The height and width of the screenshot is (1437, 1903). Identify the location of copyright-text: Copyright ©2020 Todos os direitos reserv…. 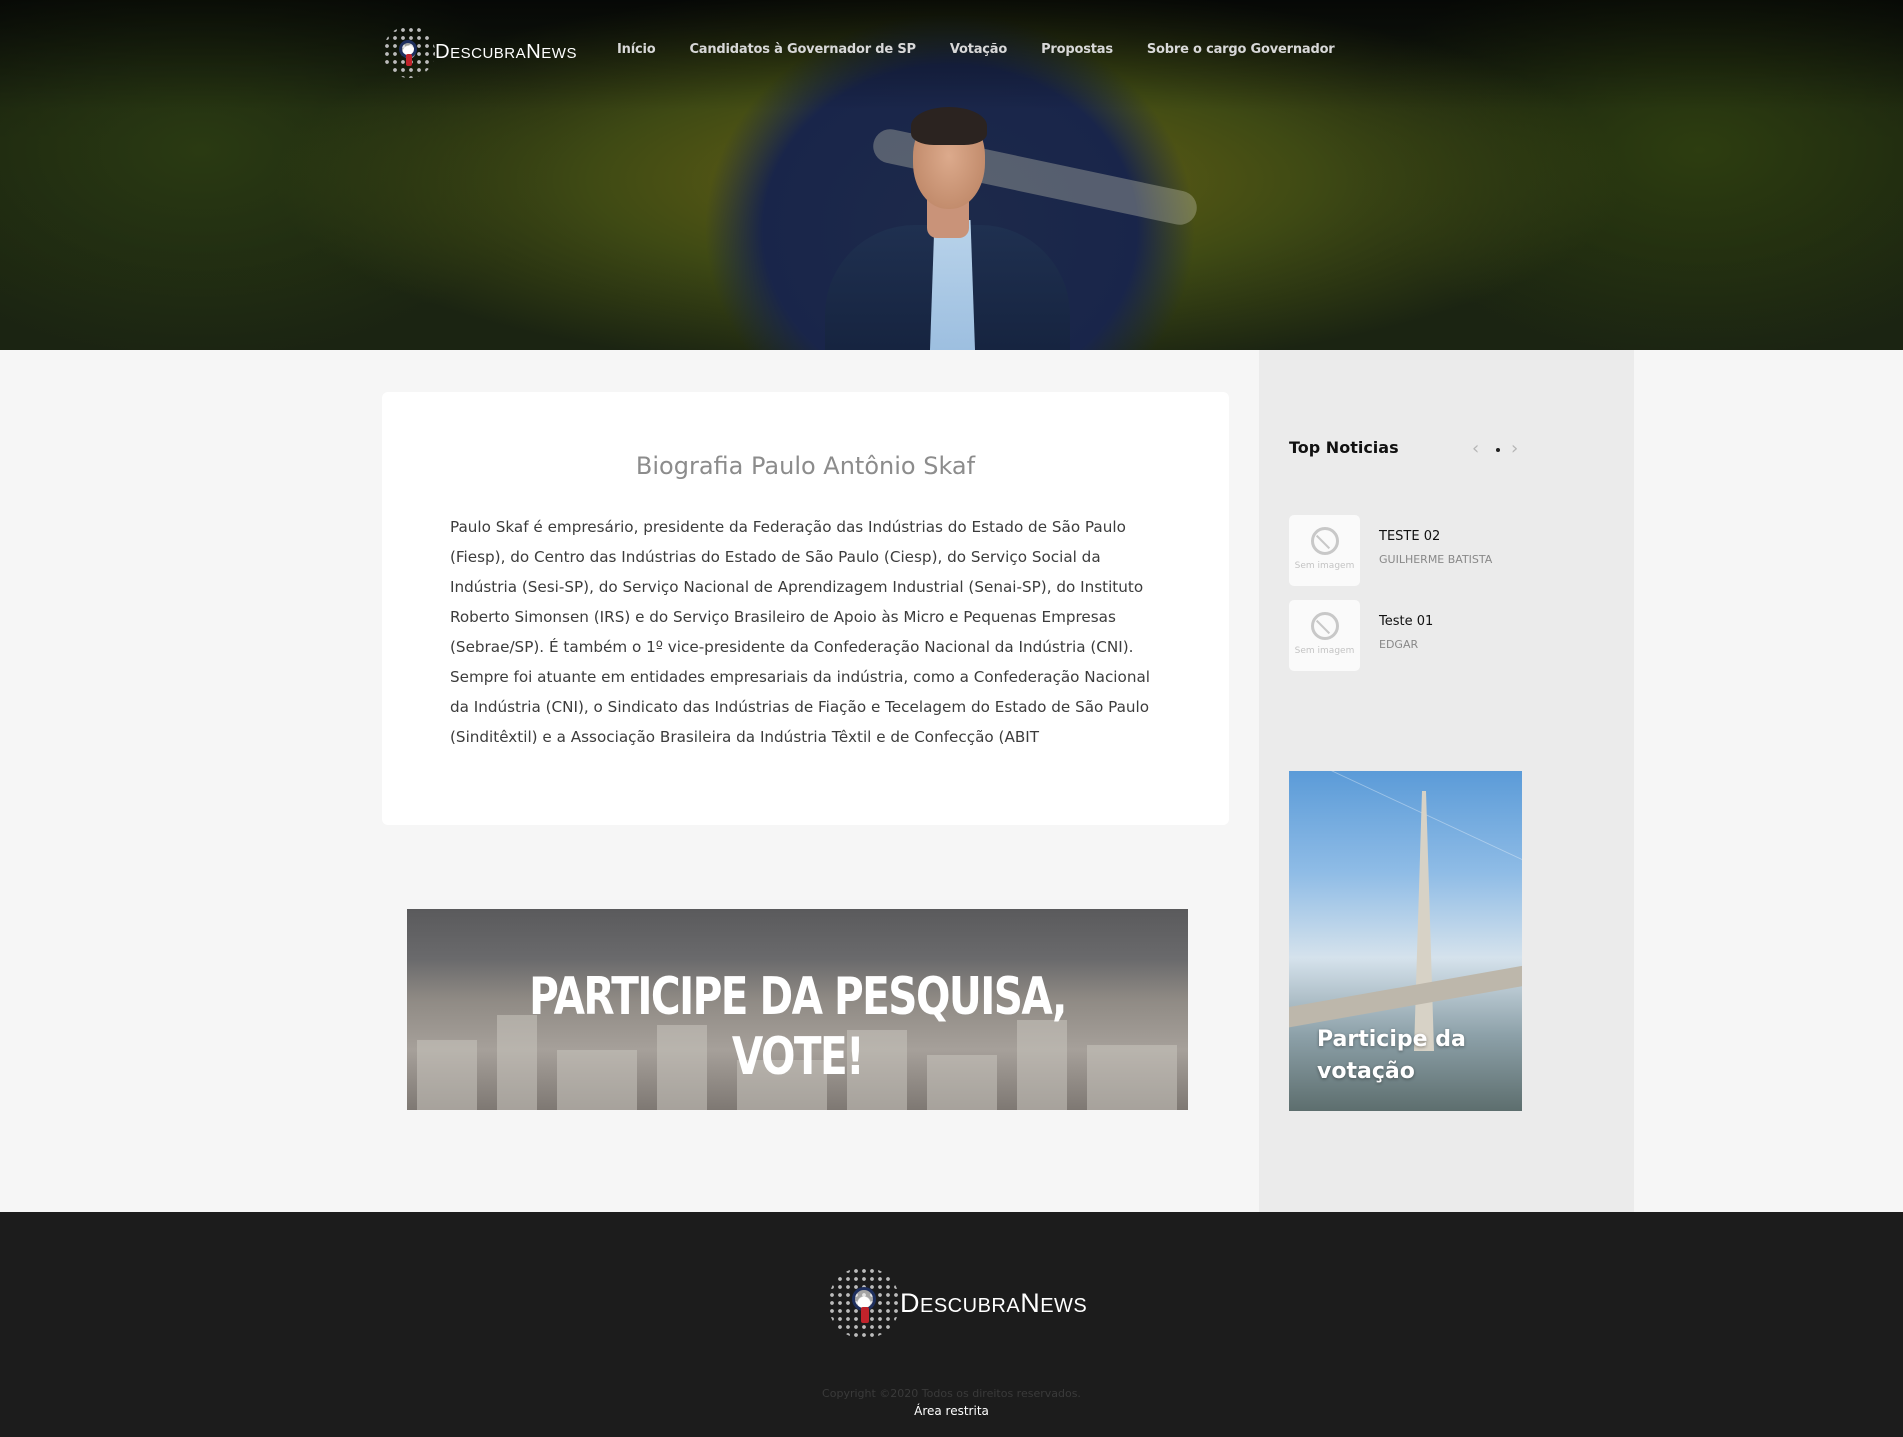
(951, 1393).